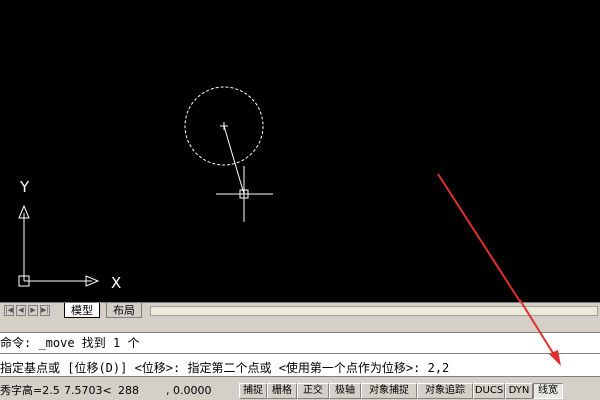 The height and width of the screenshot is (400, 600). What do you see at coordinates (345, 391) in the screenshot?
I see `polar-toggle: 极轴` at bounding box center [345, 391].